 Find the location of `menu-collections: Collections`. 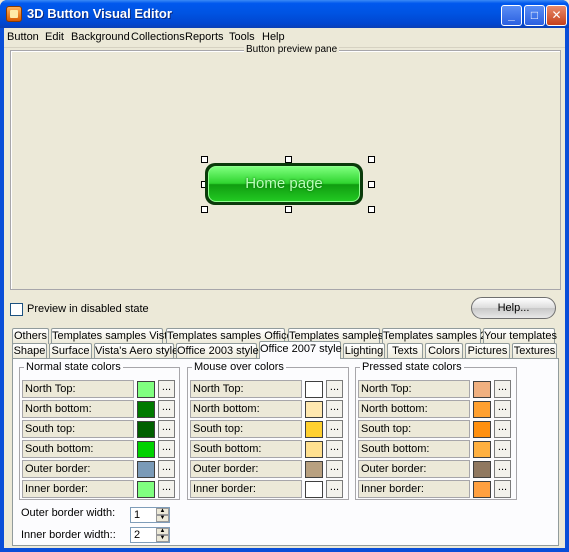

menu-collections: Collections is located at coordinates (158, 37).